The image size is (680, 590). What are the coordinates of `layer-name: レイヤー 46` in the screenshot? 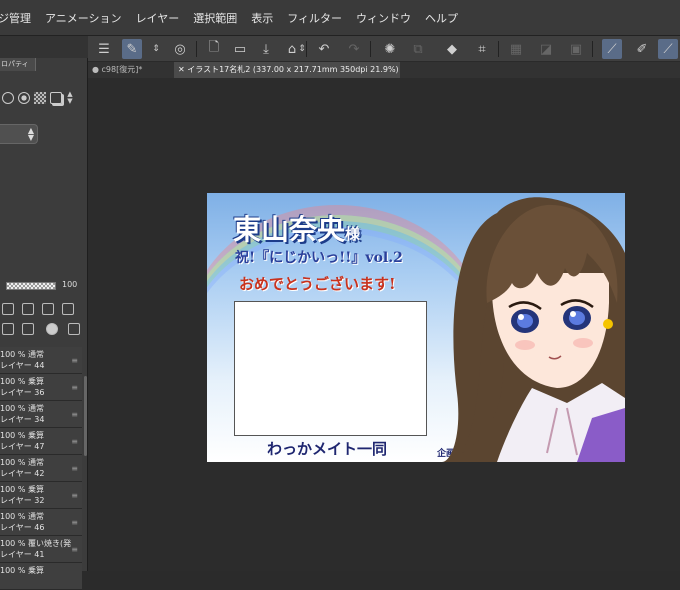 It's located at (22, 527).